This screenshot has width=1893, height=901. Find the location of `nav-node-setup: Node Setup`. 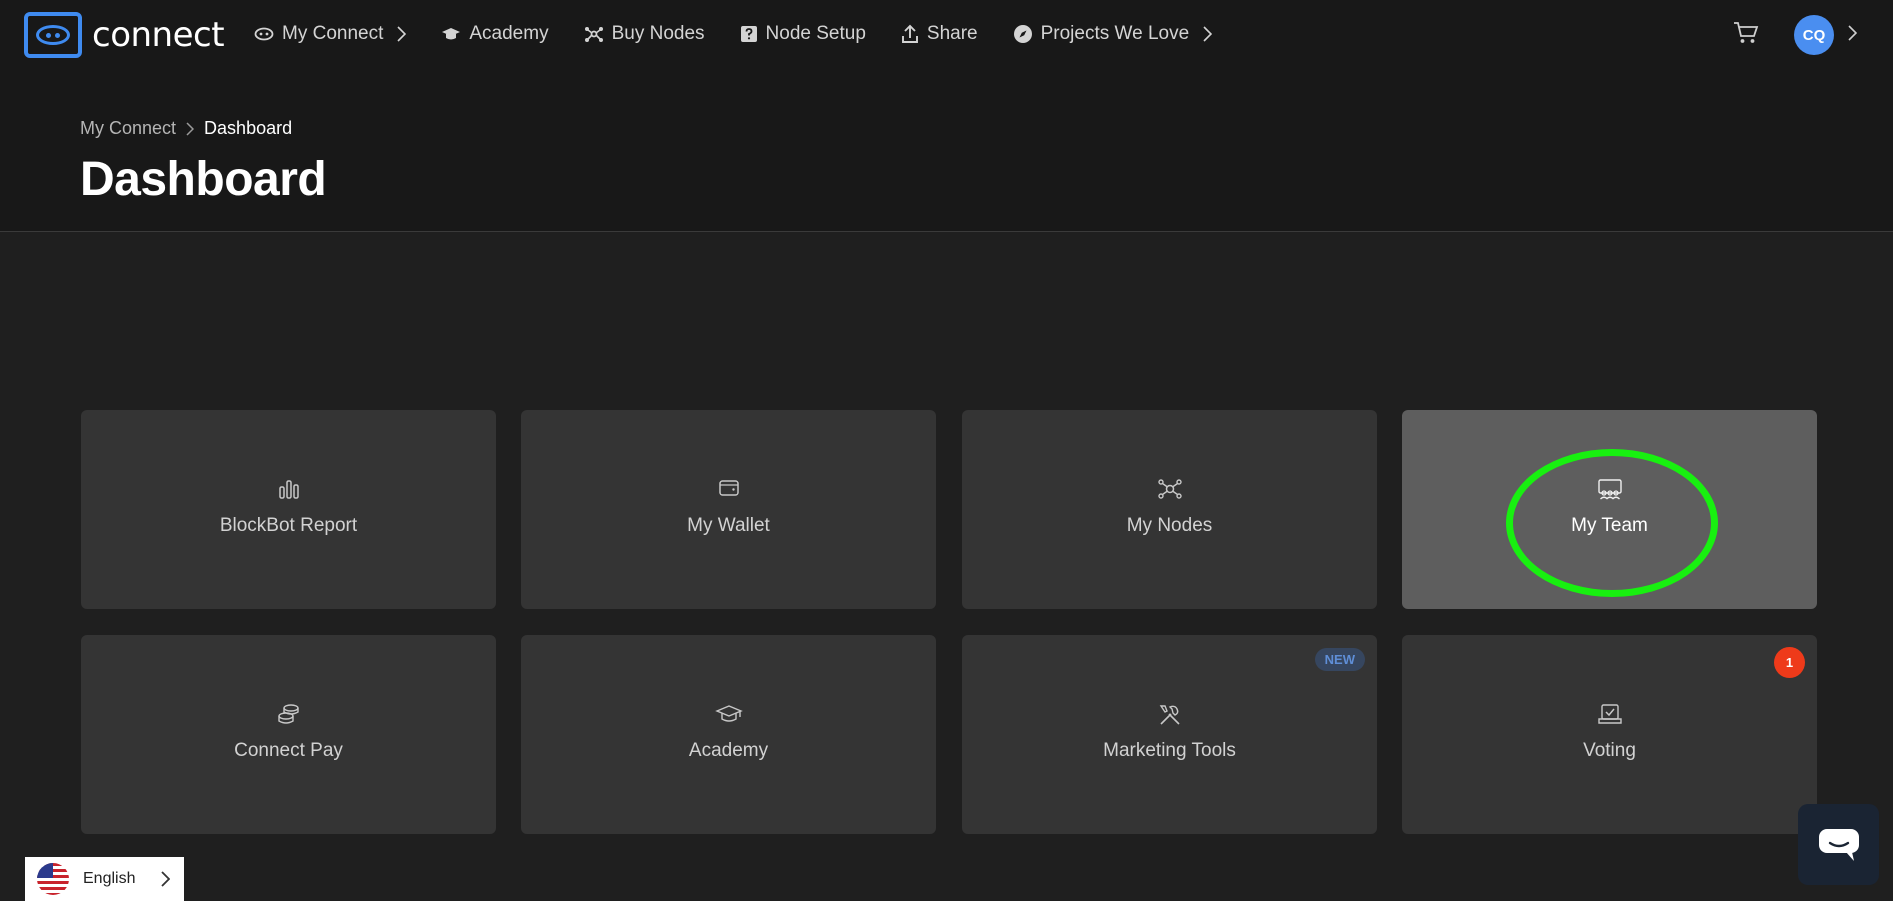

nav-node-setup: Node Setup is located at coordinates (803, 34).